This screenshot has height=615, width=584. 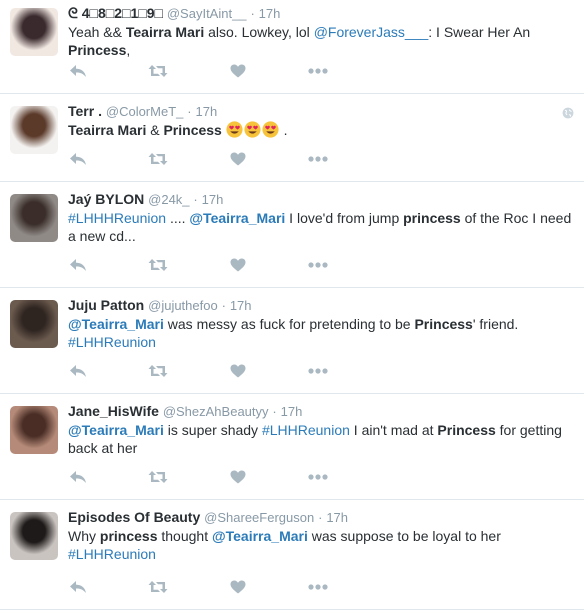 What do you see at coordinates (84, 536) in the screenshot?
I see `text-segment: Why` at bounding box center [84, 536].